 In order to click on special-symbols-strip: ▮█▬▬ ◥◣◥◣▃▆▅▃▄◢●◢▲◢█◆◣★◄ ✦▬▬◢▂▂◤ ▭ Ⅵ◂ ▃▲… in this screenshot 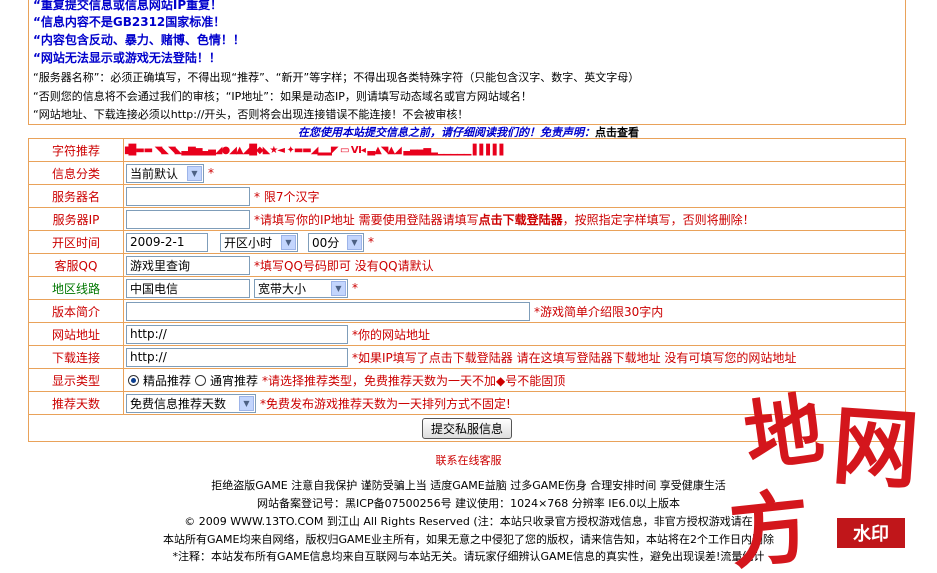, I will do `click(514, 150)`.